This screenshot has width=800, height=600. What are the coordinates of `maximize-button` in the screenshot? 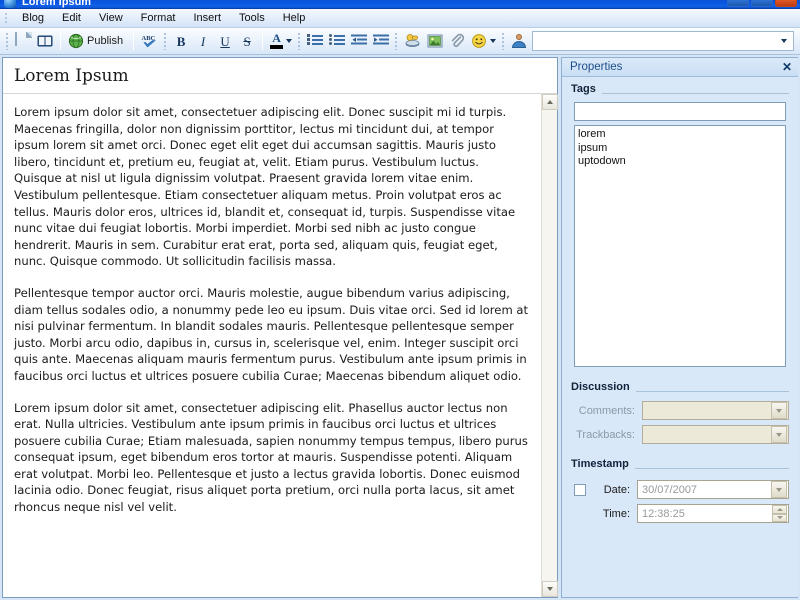 It's located at (762, 3).